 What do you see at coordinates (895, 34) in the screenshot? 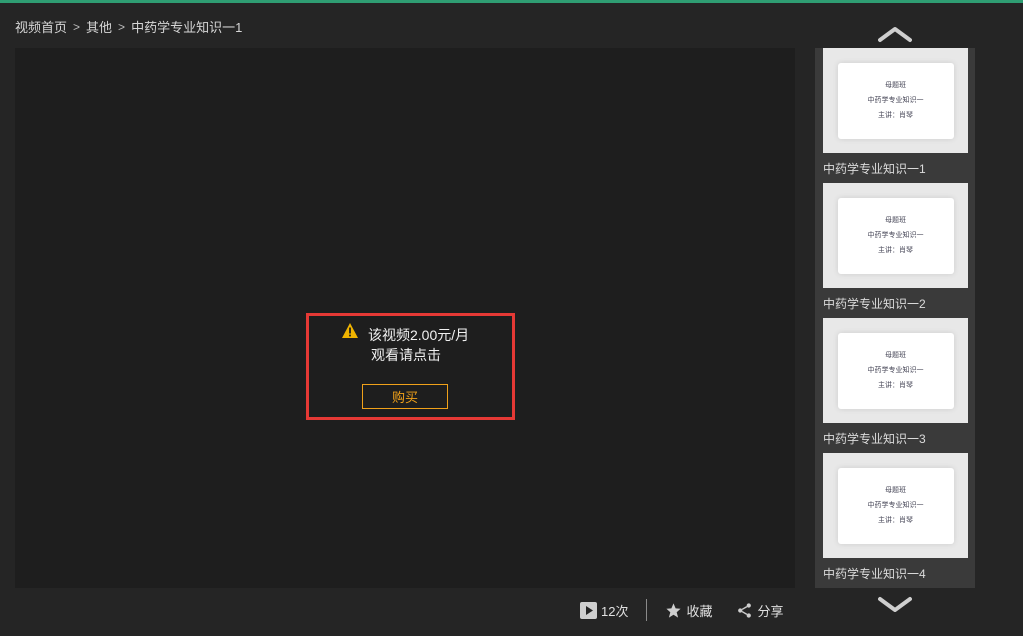
I see `chevron-up-icon` at bounding box center [895, 34].